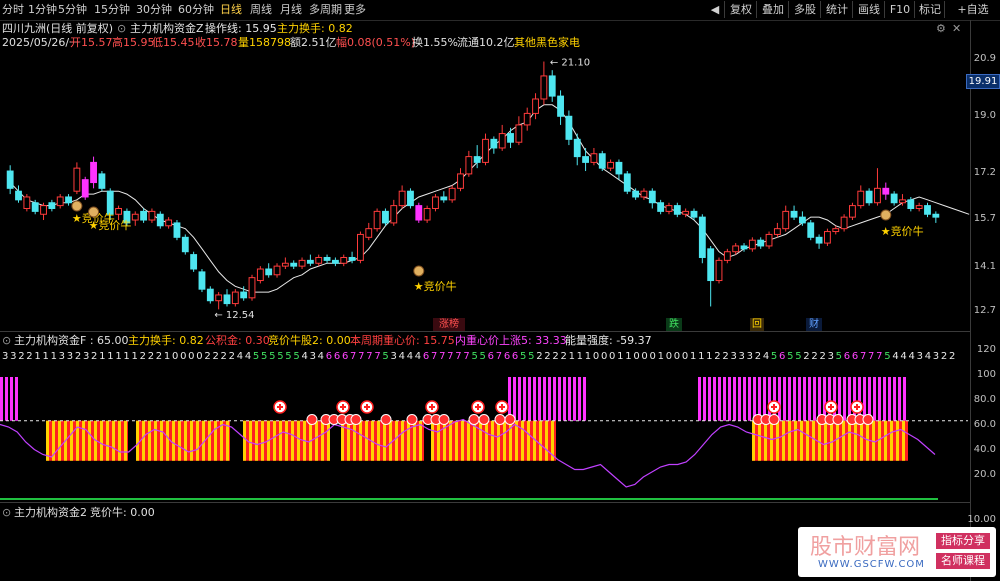  What do you see at coordinates (986, 374) in the screenshot?
I see `sub1-y-tick: 100` at bounding box center [986, 374].